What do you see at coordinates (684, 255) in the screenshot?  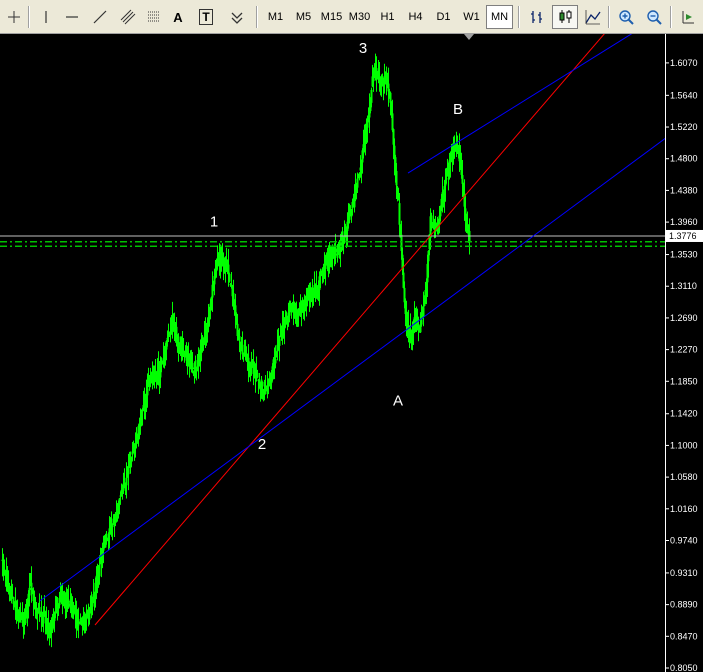 I see `price-tick-label: 1.3530` at bounding box center [684, 255].